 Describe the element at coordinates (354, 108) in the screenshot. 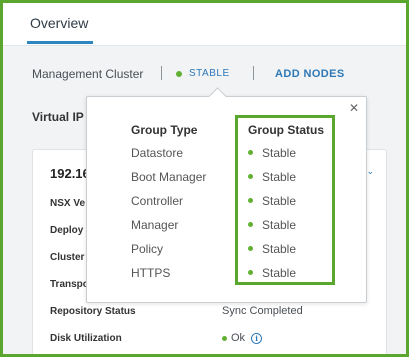

I see `close-icon: ✕` at that location.